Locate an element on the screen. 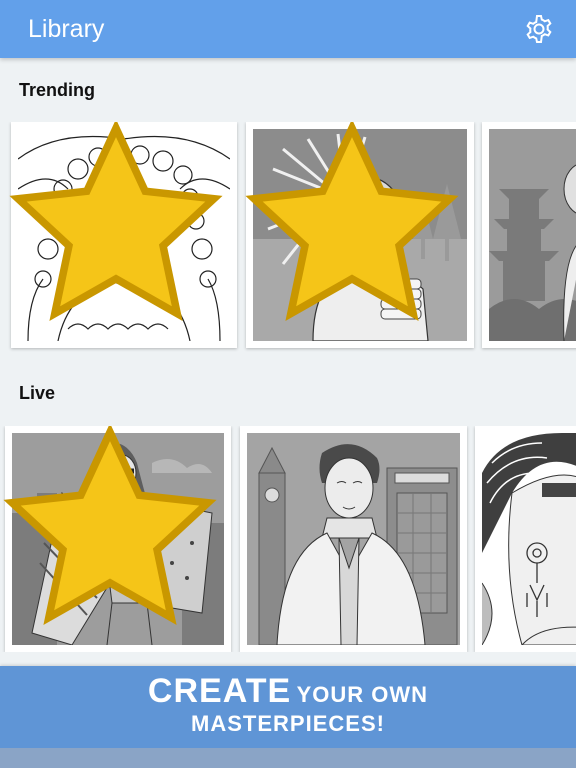 The height and width of the screenshot is (768, 576). top-app-bar: Library is located at coordinates (288, 29).